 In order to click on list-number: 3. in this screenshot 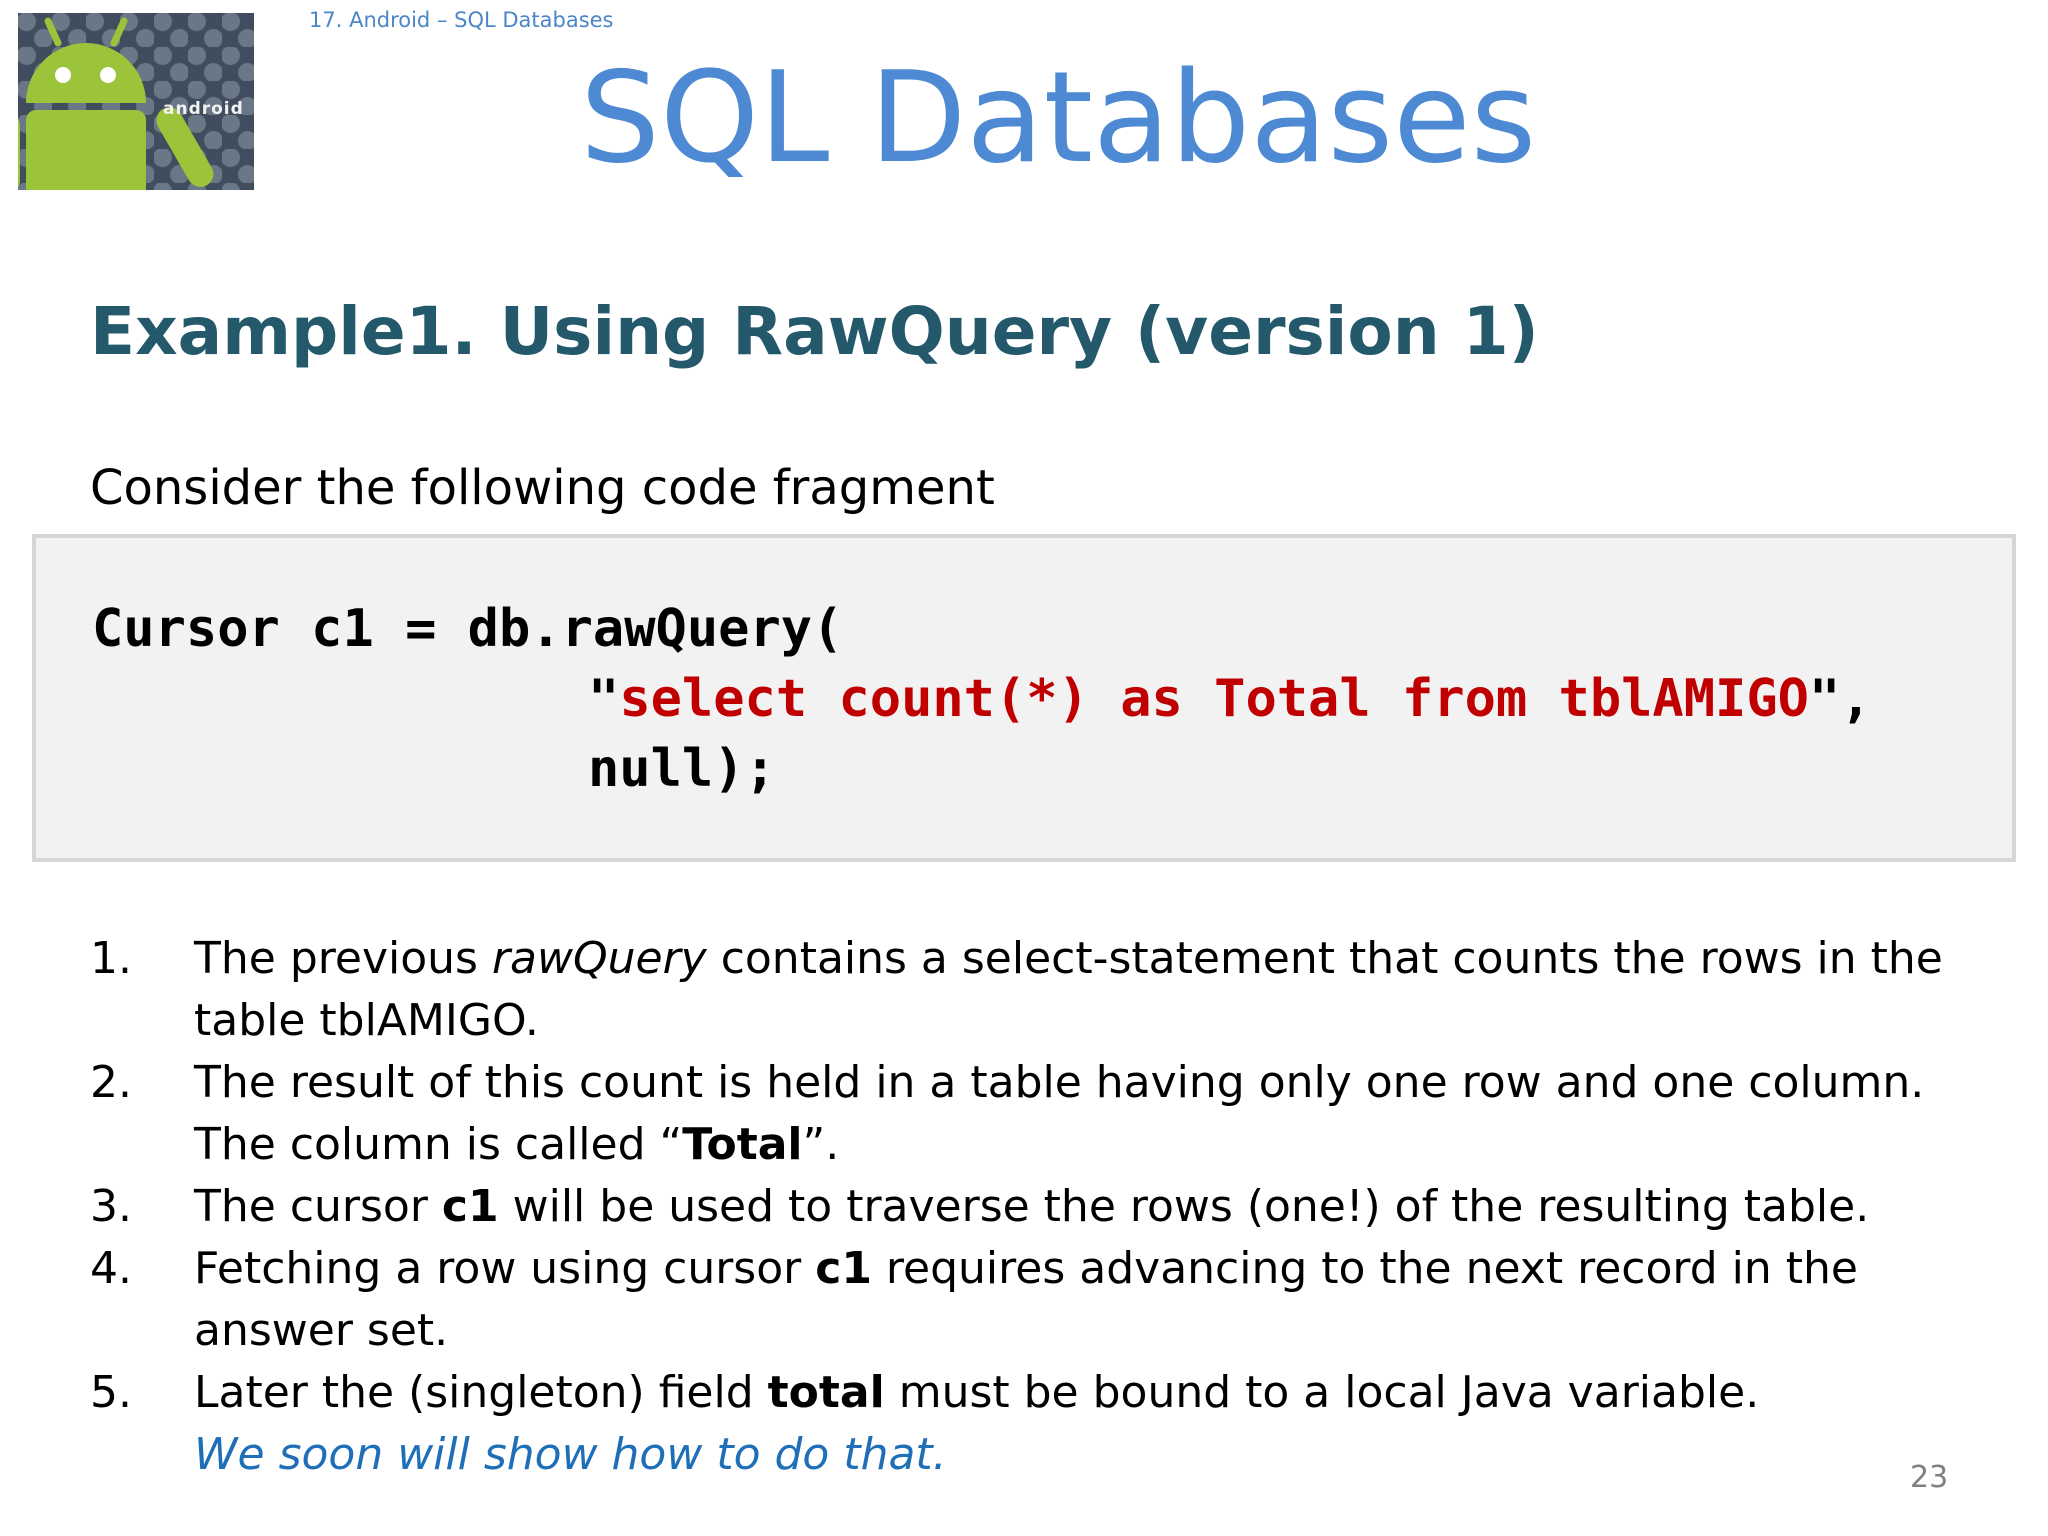, I will do `click(111, 1206)`.